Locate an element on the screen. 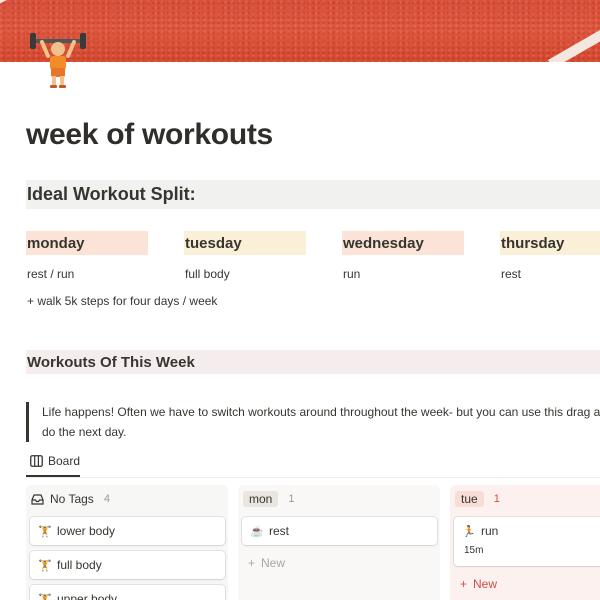 This screenshot has height=600, width=600. view-label: Board is located at coordinates (64, 461).